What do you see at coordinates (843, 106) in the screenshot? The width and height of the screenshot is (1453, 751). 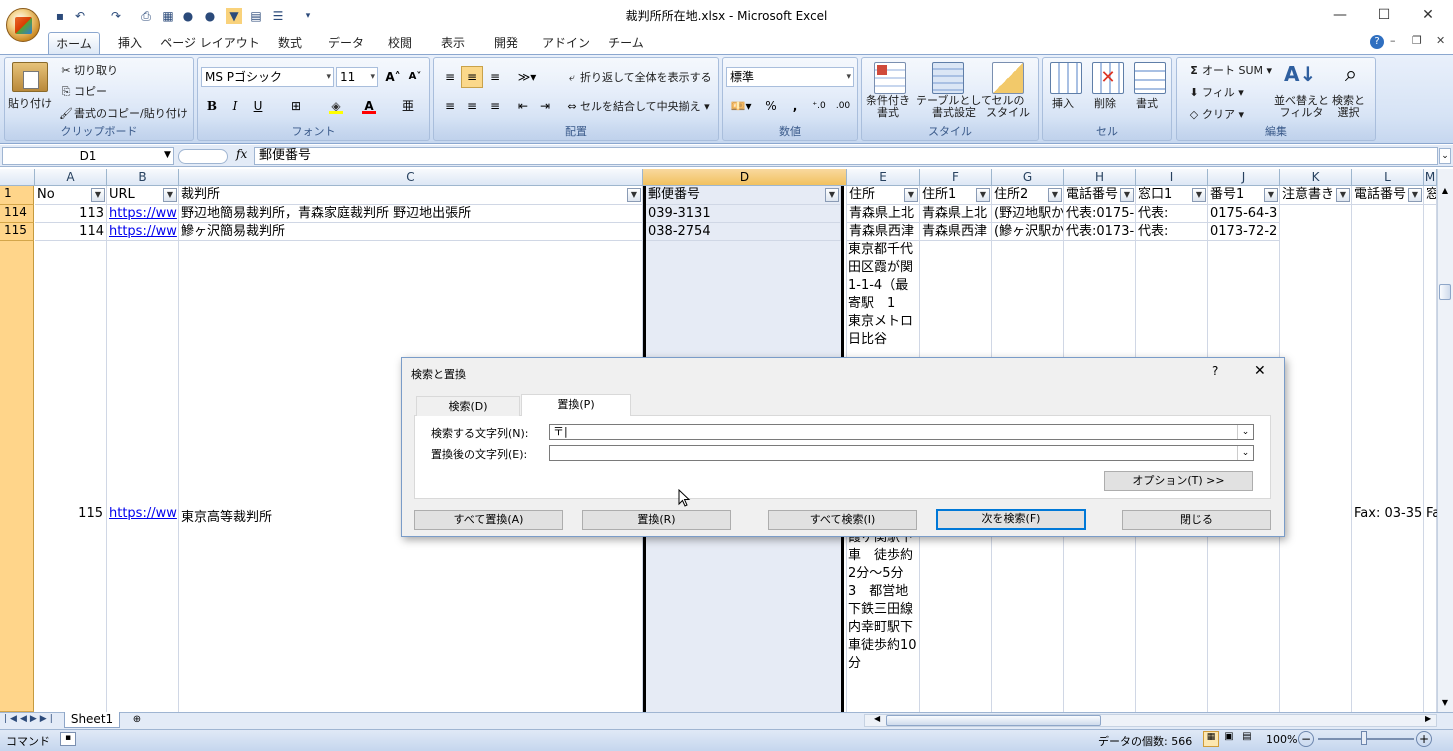 I see `decrease-decimal-button: .00` at bounding box center [843, 106].